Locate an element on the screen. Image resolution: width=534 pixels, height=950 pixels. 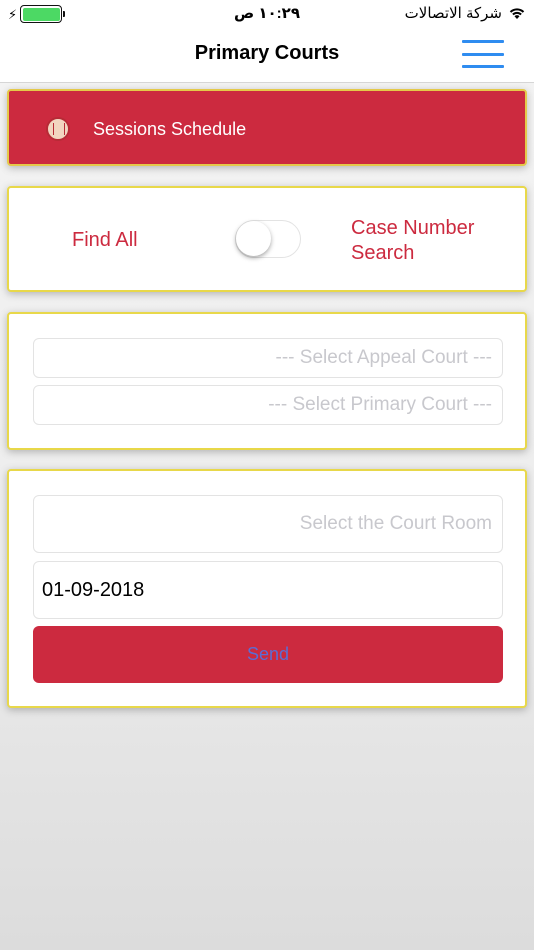
search-mode-toggle is located at coordinates (268, 239).